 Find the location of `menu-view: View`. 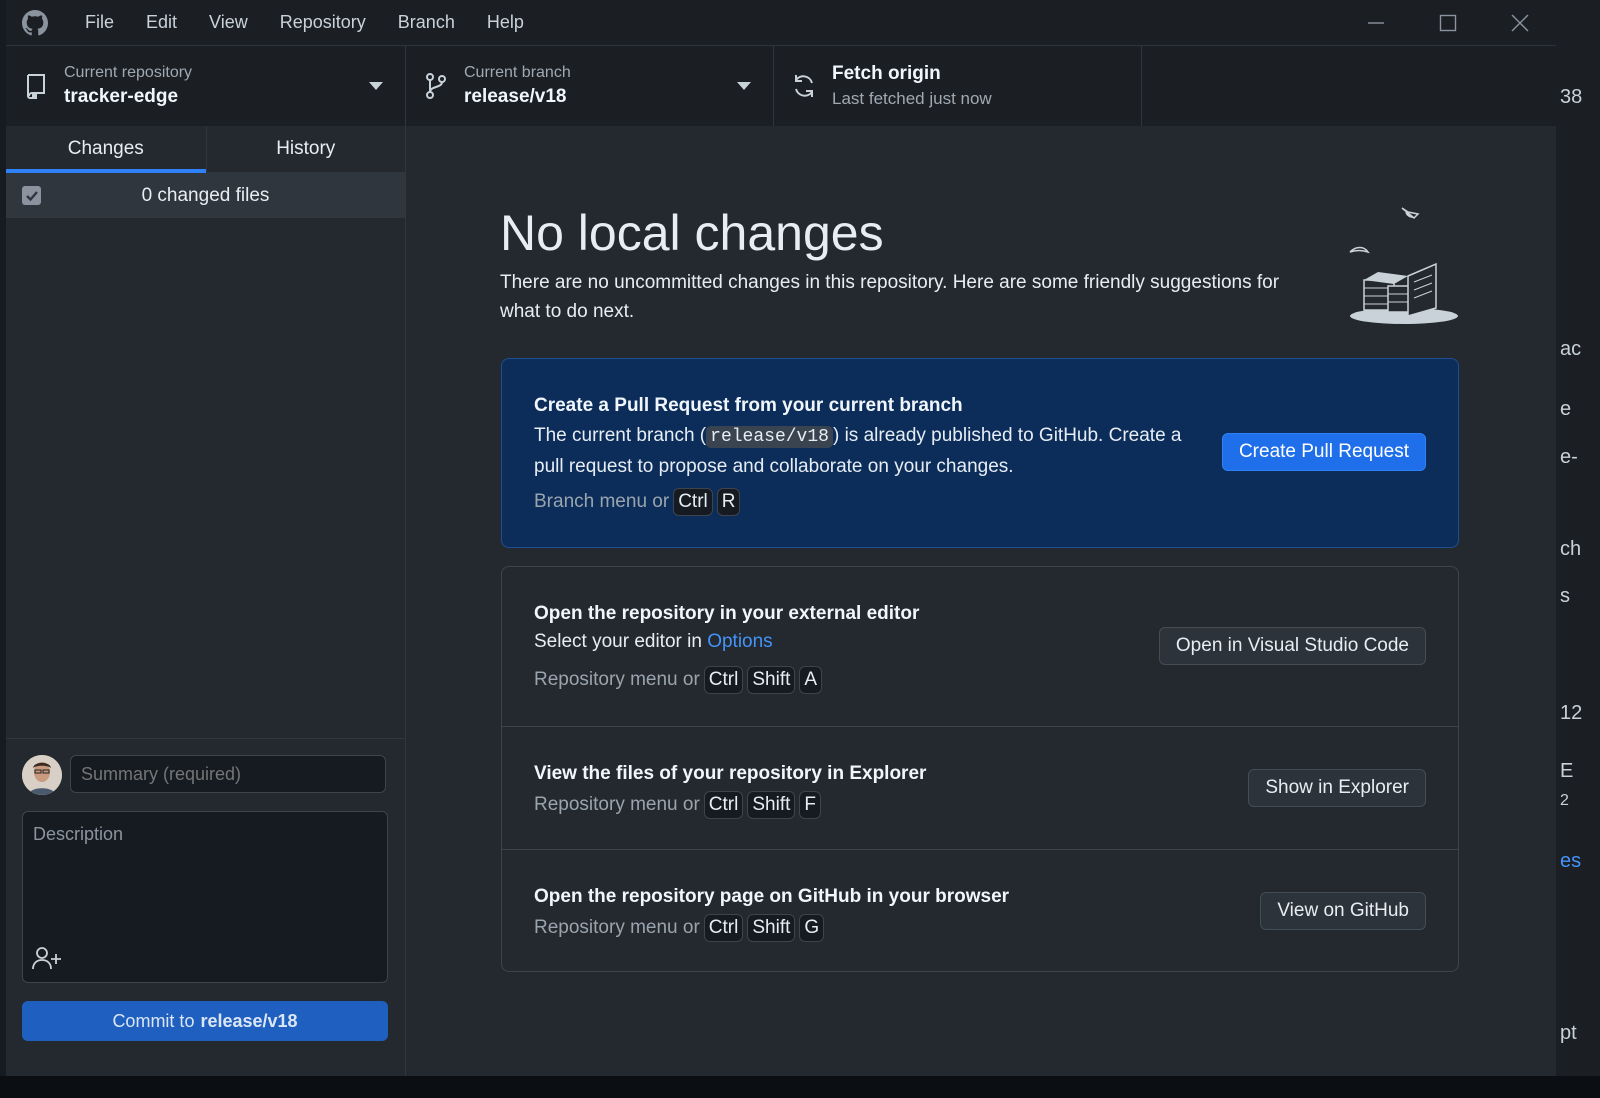

menu-view: View is located at coordinates (228, 22).